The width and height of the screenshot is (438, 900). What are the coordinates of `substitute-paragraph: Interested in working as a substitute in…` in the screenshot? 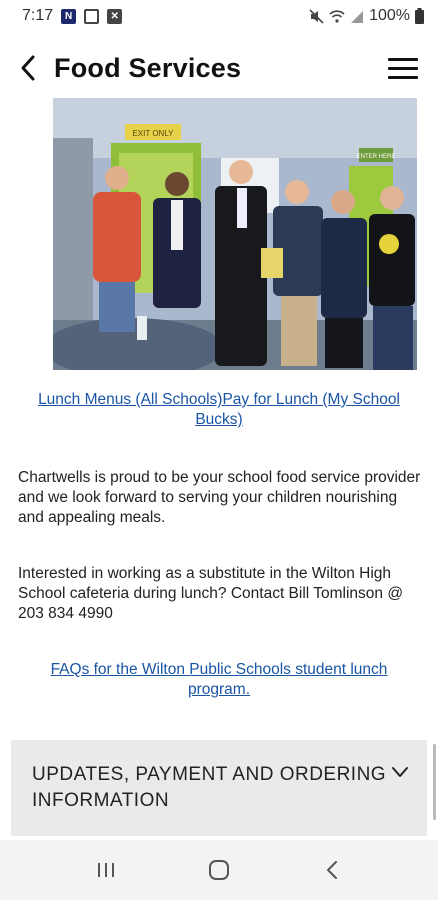 It's located at (211, 593).